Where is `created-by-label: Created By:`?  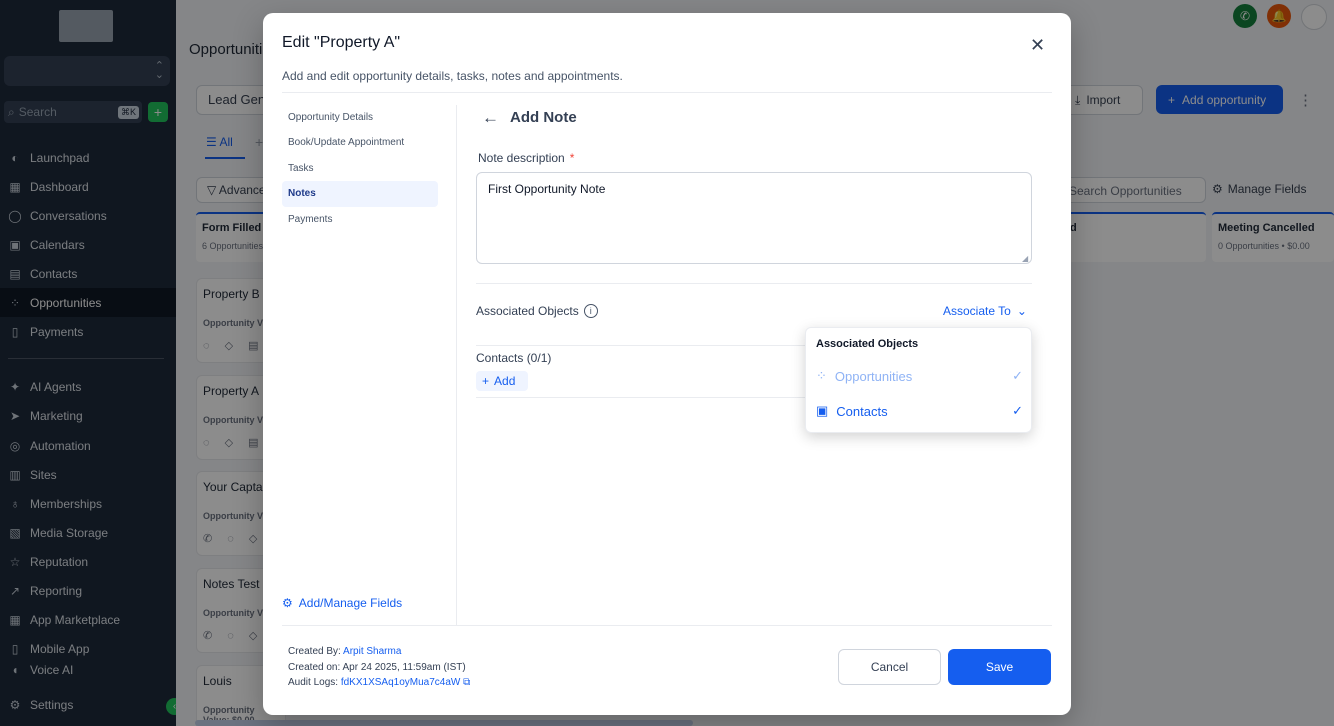 created-by-label: Created By: is located at coordinates (314, 651).